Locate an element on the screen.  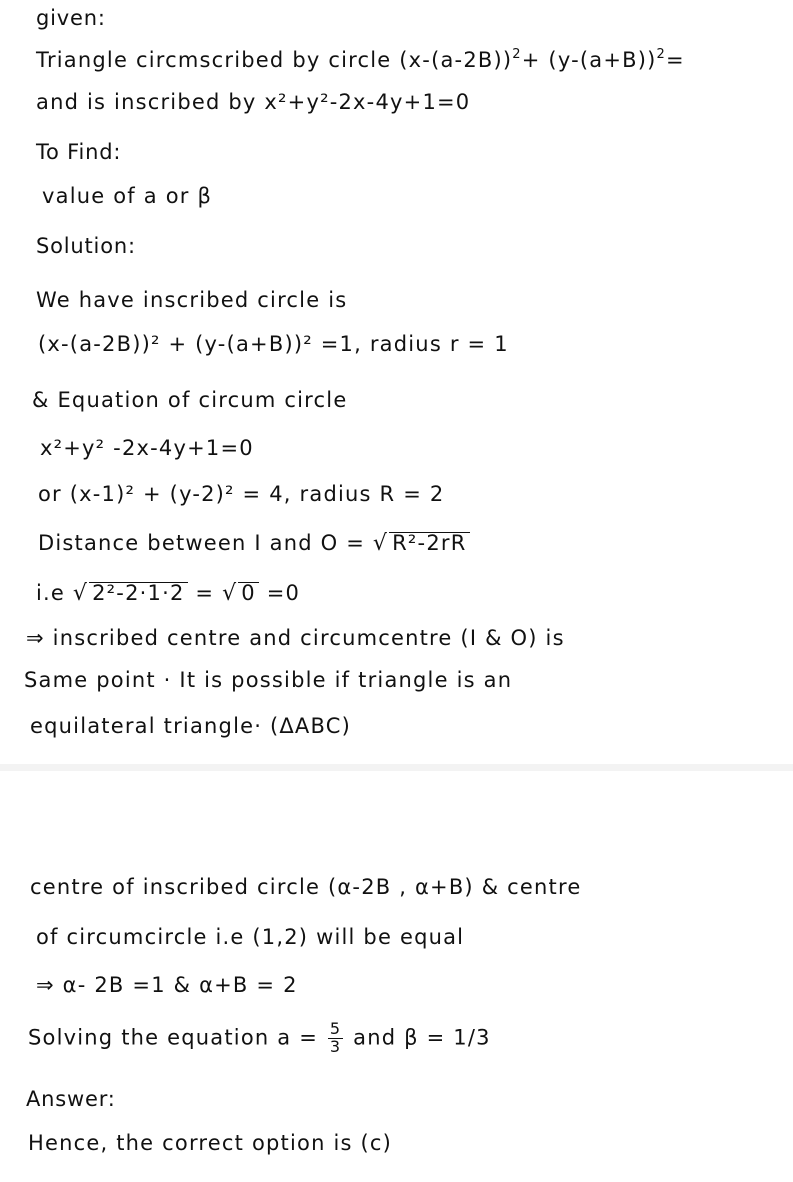
distance-label: Distance between I and O = is located at coordinates (205, 543).